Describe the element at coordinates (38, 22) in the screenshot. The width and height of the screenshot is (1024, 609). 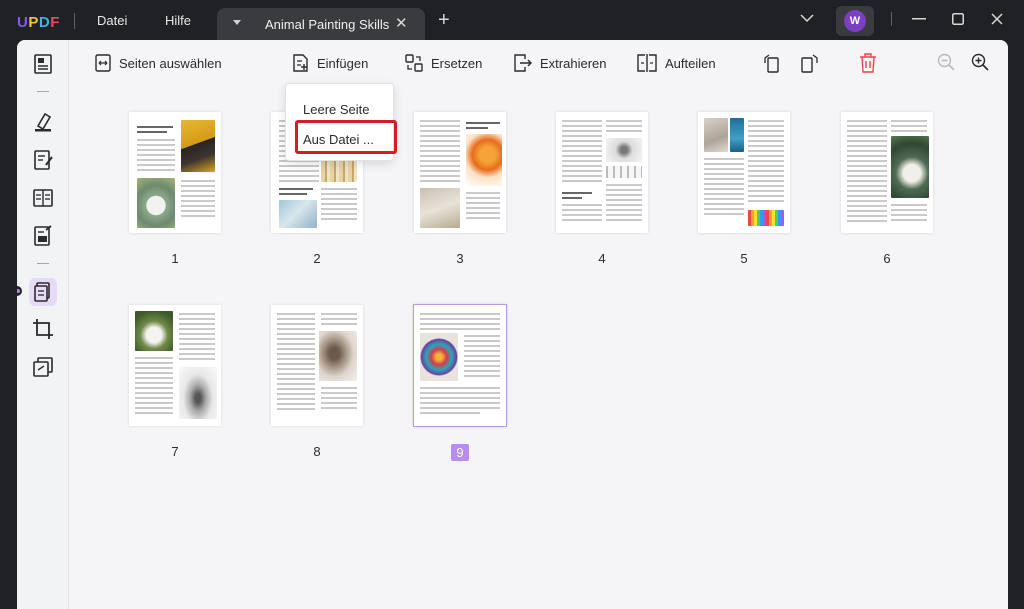
I see `updf-logo: UPDF` at that location.